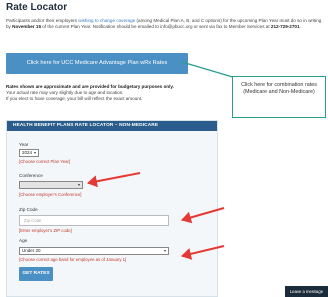 Image resolution: width=328 pixels, height=297 pixels. What do you see at coordinates (300, 27) in the screenshot?
I see `intro-end: .` at bounding box center [300, 27].